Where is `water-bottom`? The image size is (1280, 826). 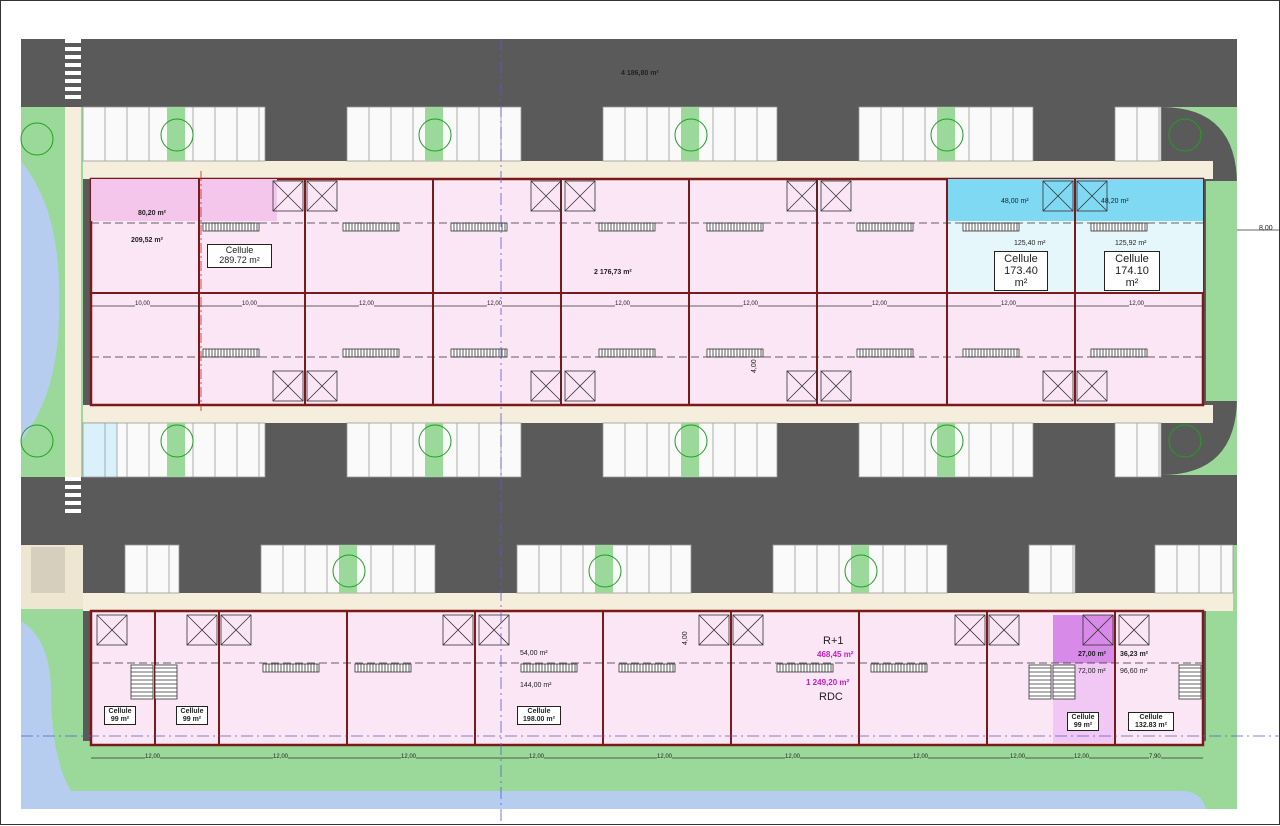
water-bottom is located at coordinates (613, 800).